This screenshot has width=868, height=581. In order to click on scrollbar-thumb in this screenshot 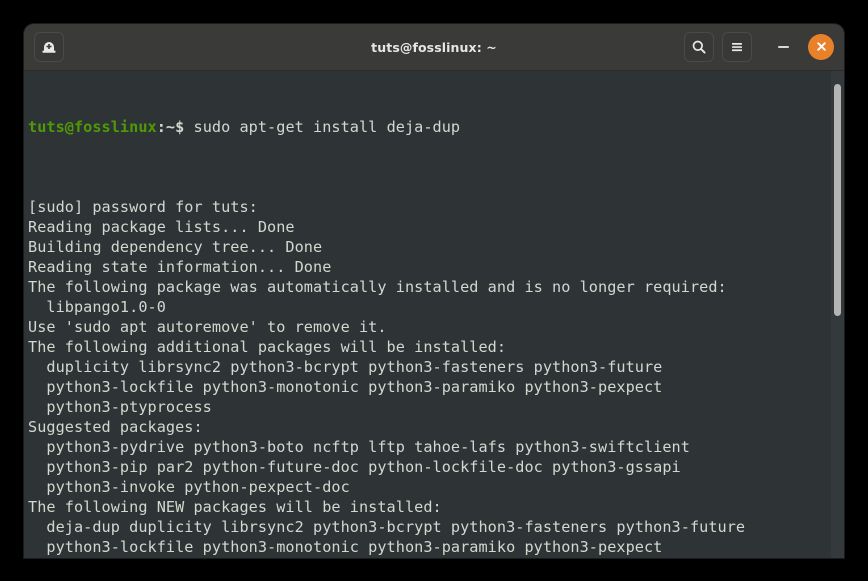, I will do `click(837, 200)`.